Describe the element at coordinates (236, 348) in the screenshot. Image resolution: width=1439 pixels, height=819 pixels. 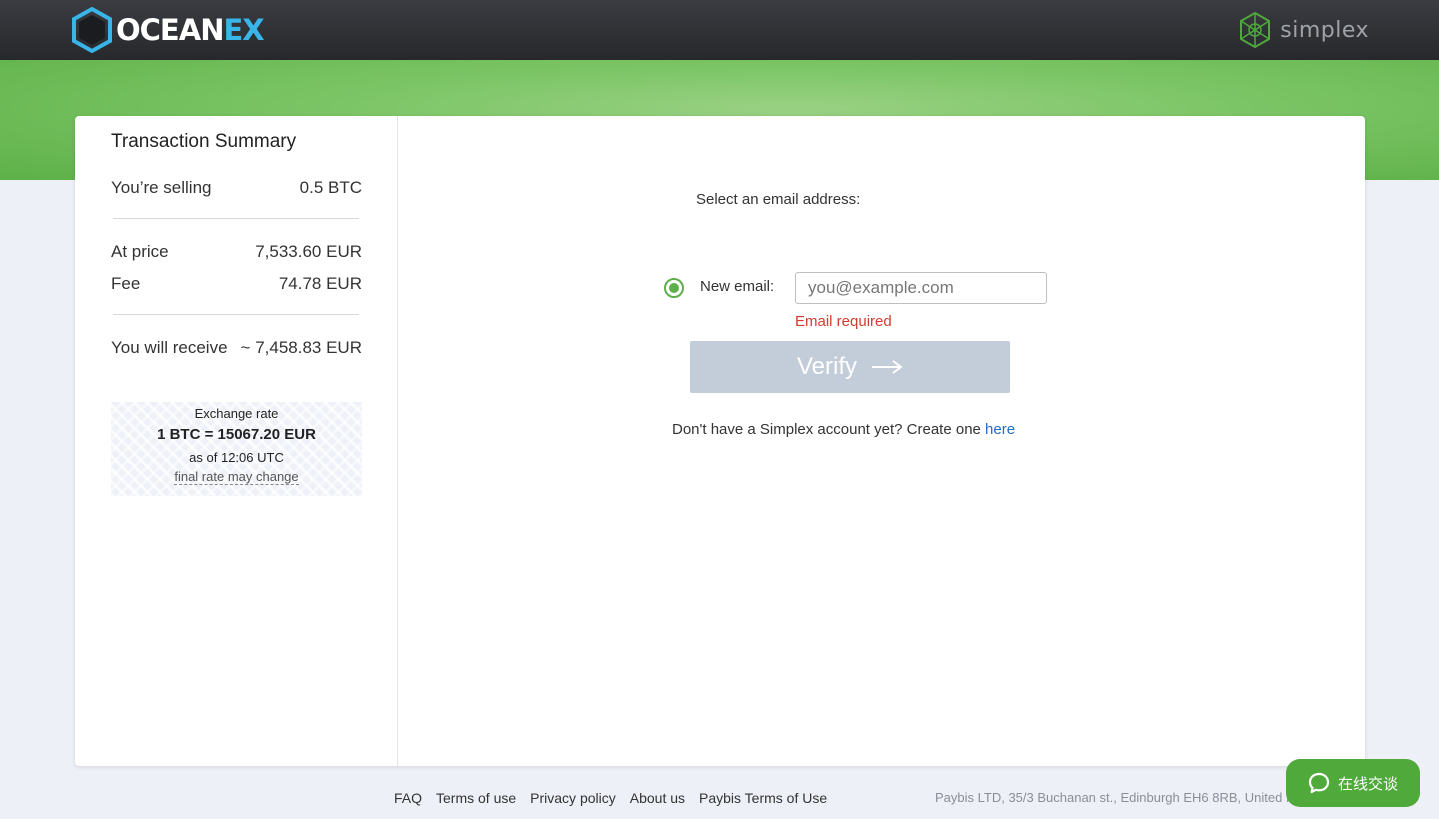
I see `receive-row: You will receive ~ 7,458.83 EUR` at that location.